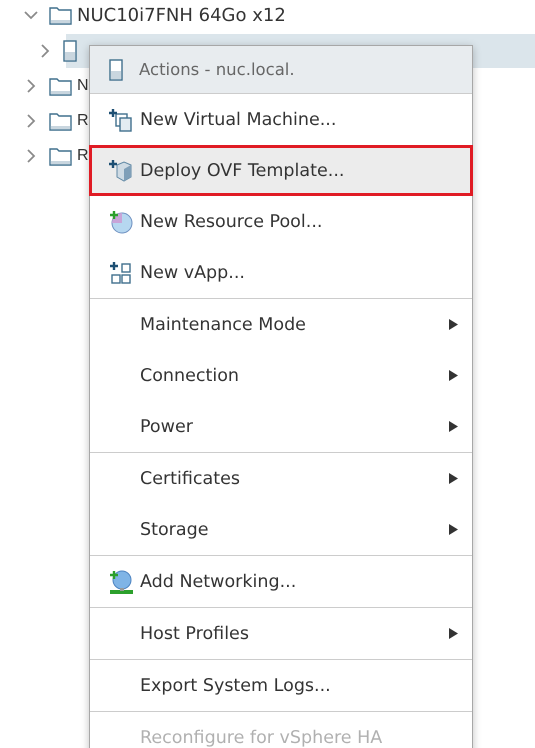  Describe the element at coordinates (181, 15) in the screenshot. I see `tree-label: NUC10i7FNH 64Go x12` at that location.